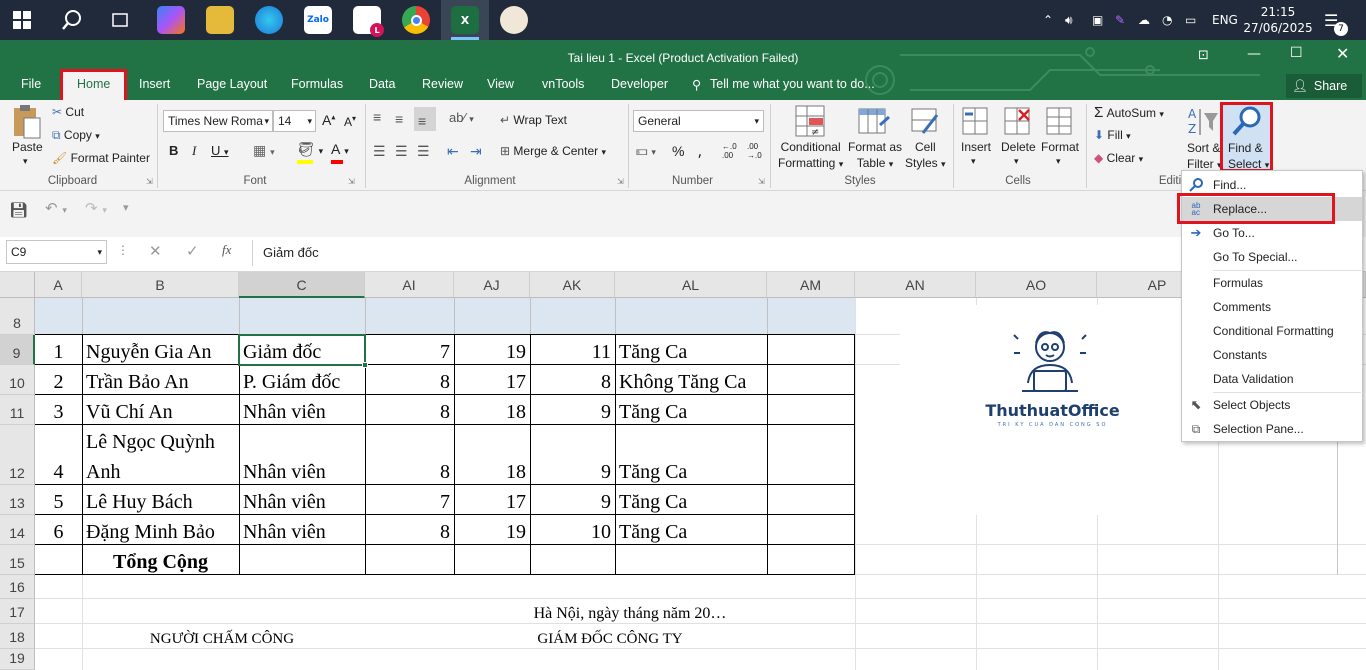 Image resolution: width=1366 pixels, height=670 pixels. What do you see at coordinates (379, 151) in the screenshot?
I see `align-left-icon: ☰` at bounding box center [379, 151].